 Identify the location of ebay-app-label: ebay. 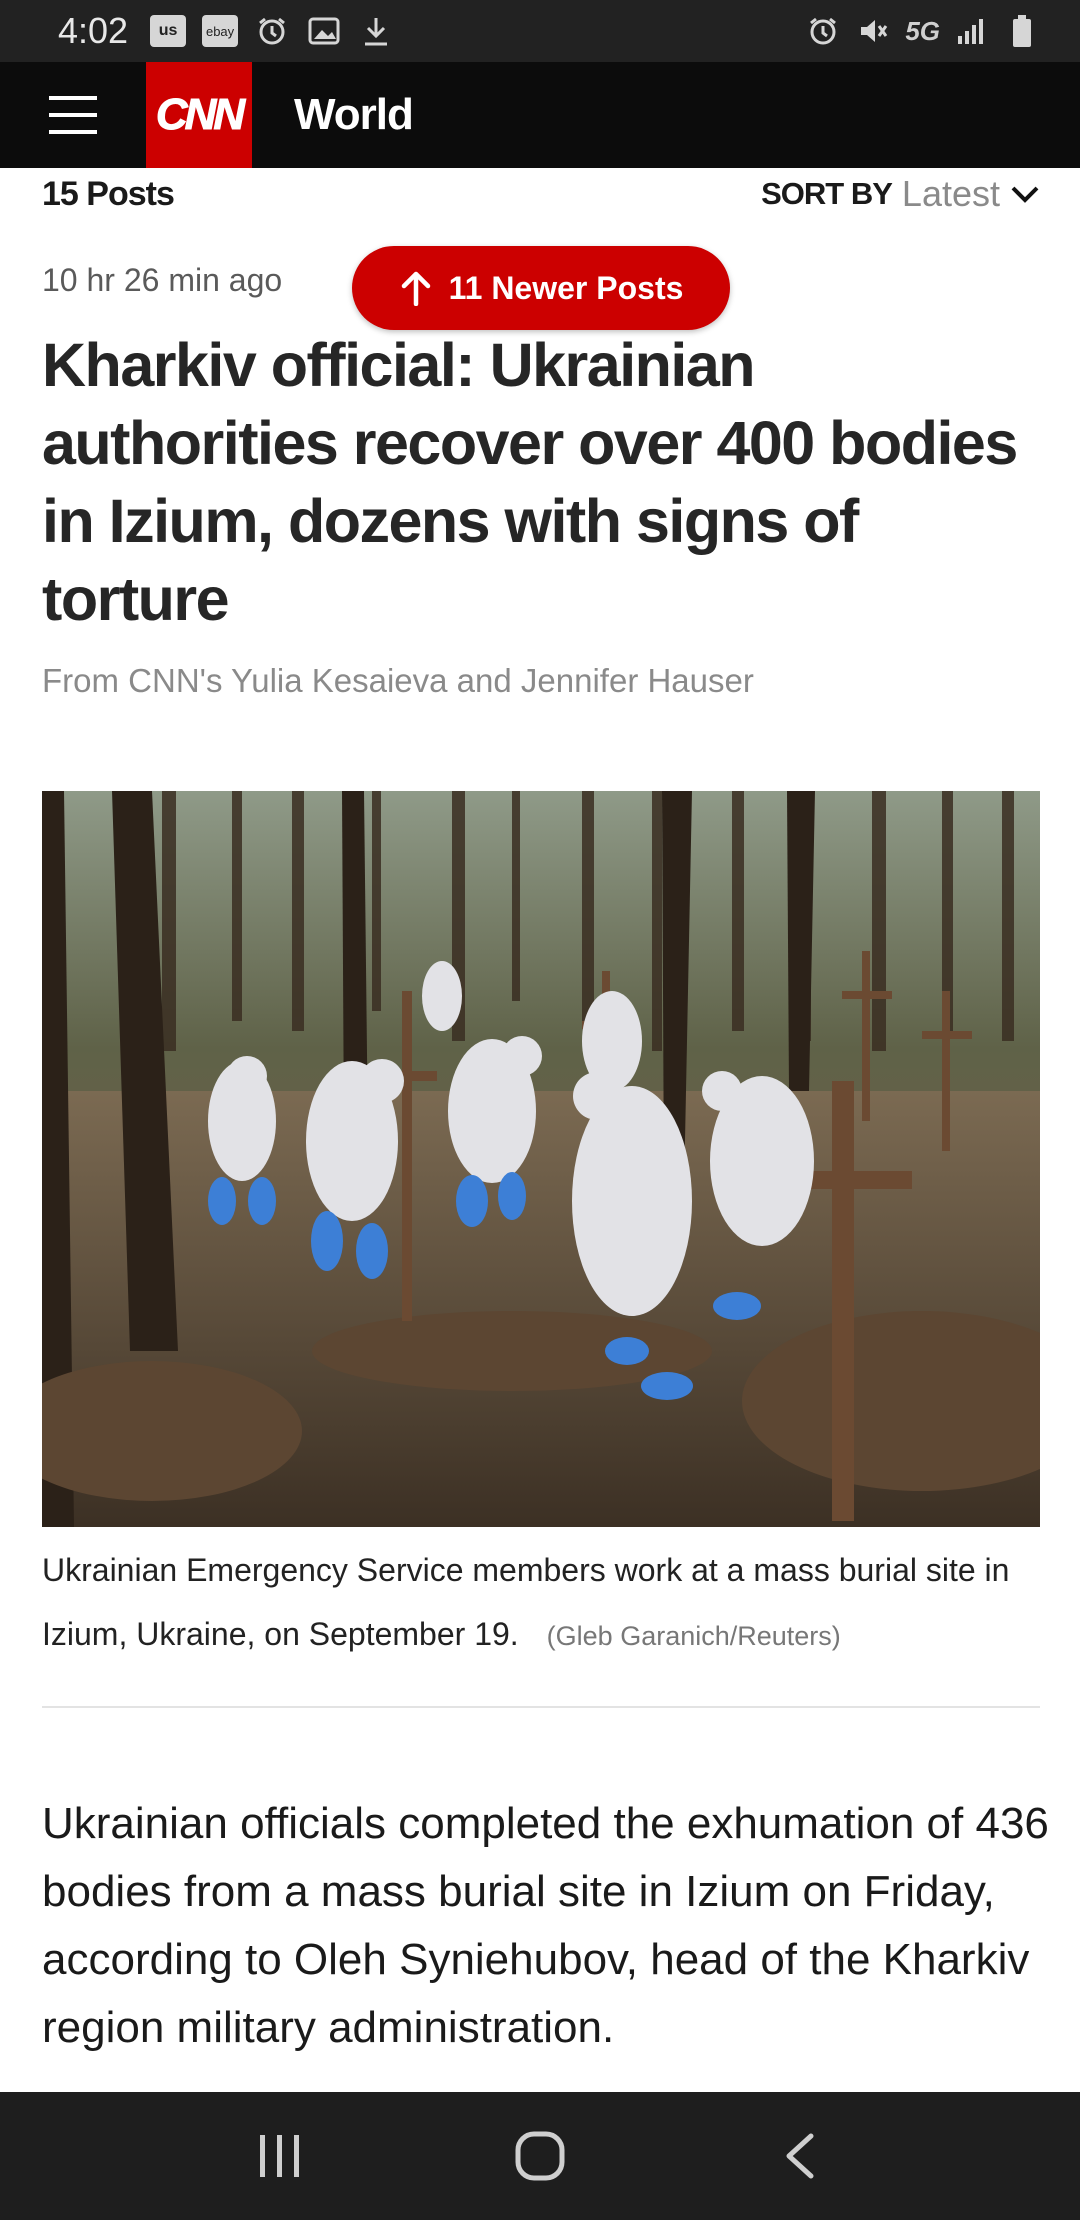
(220, 31).